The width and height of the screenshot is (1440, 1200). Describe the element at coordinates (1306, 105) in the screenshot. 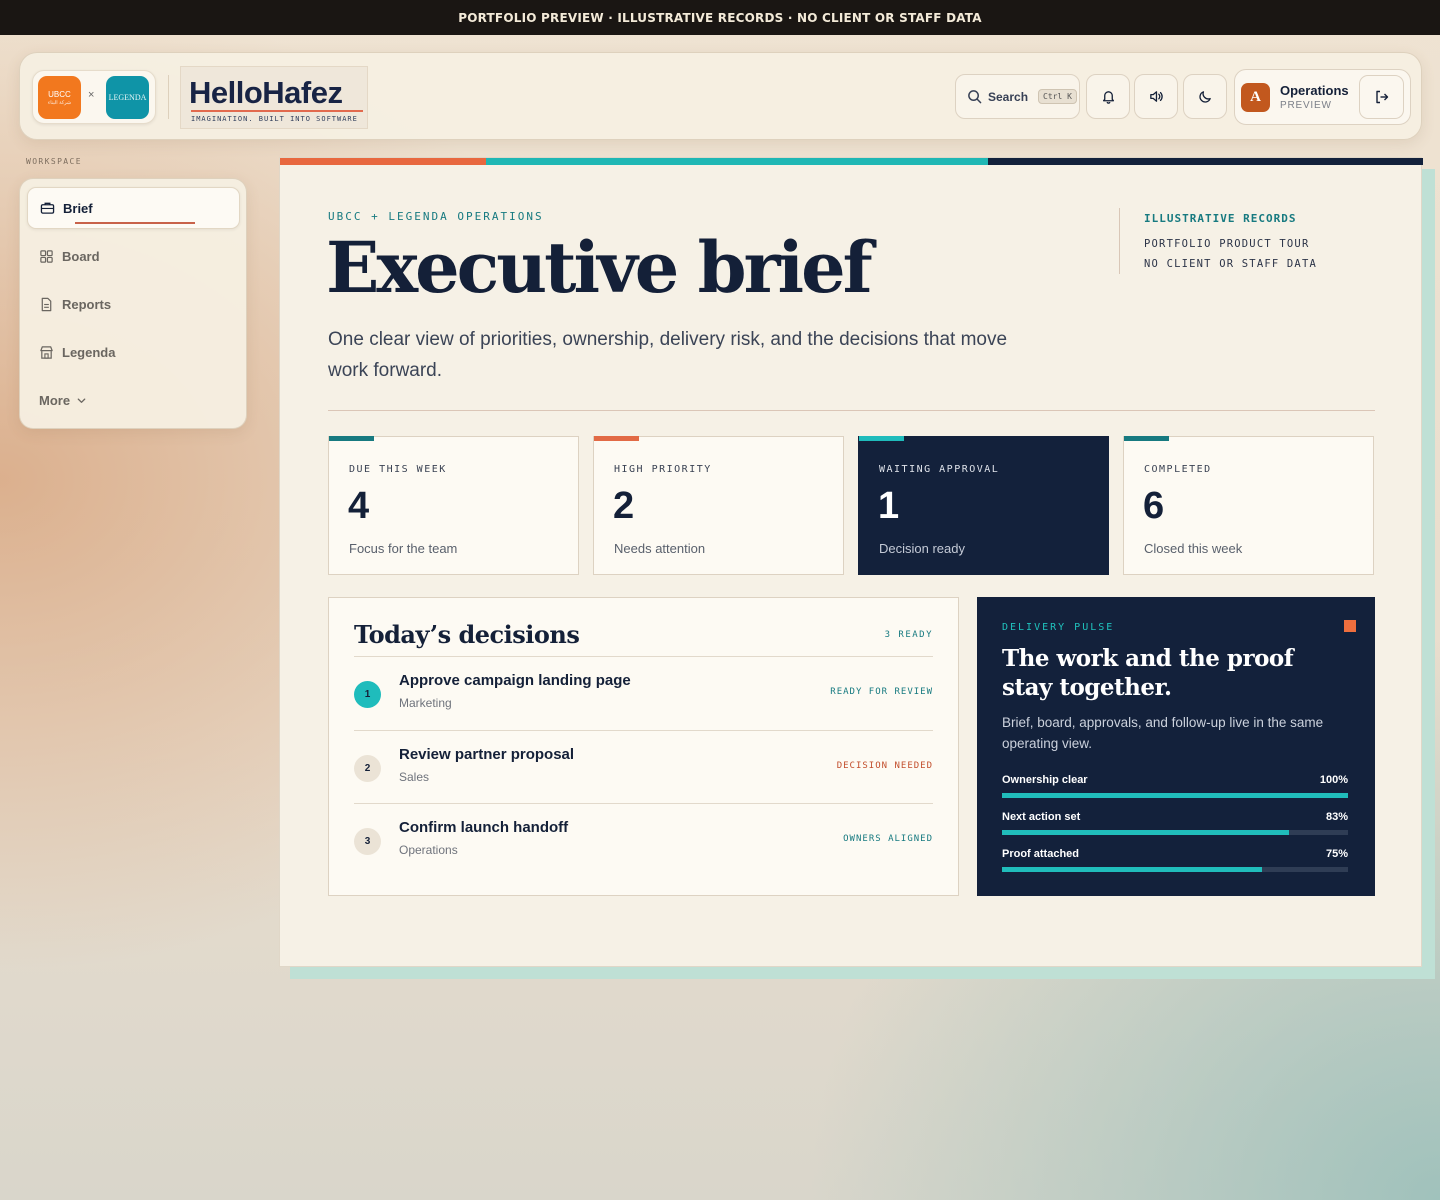

I see `user-role: PREVIEW` at that location.